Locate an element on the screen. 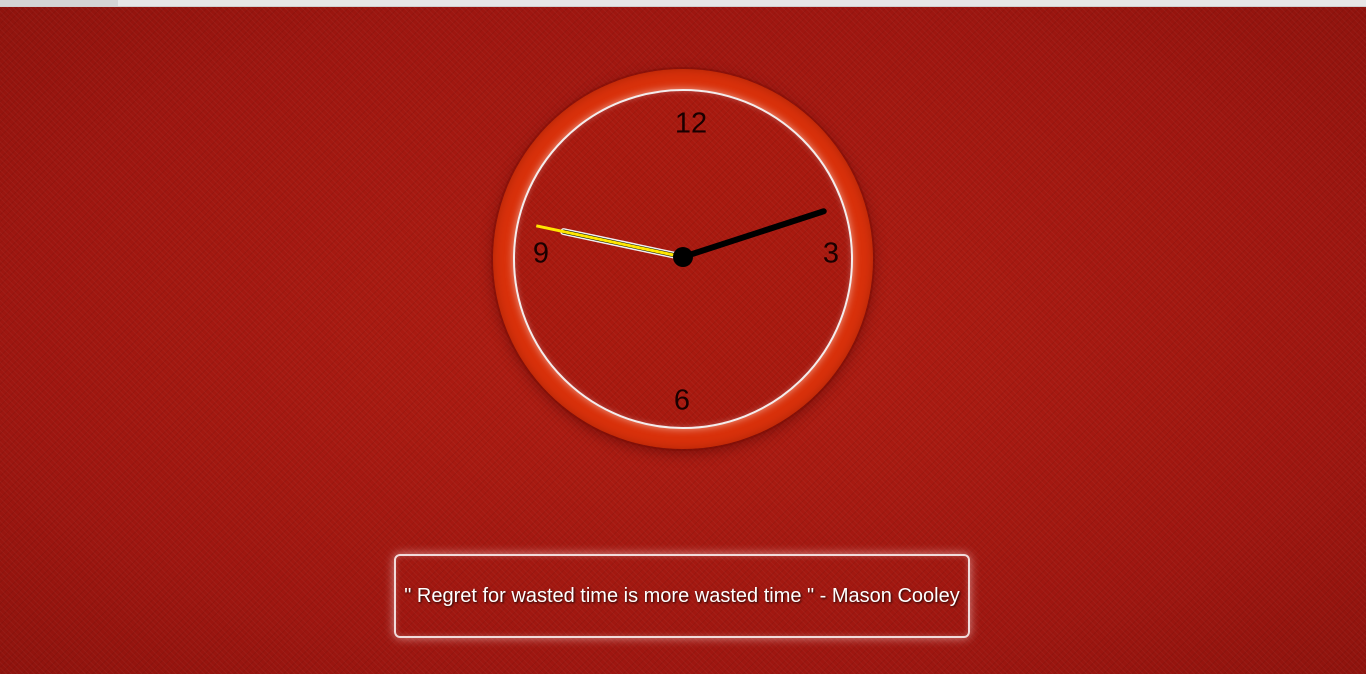  numeral-12: 12 is located at coordinates (691, 123).